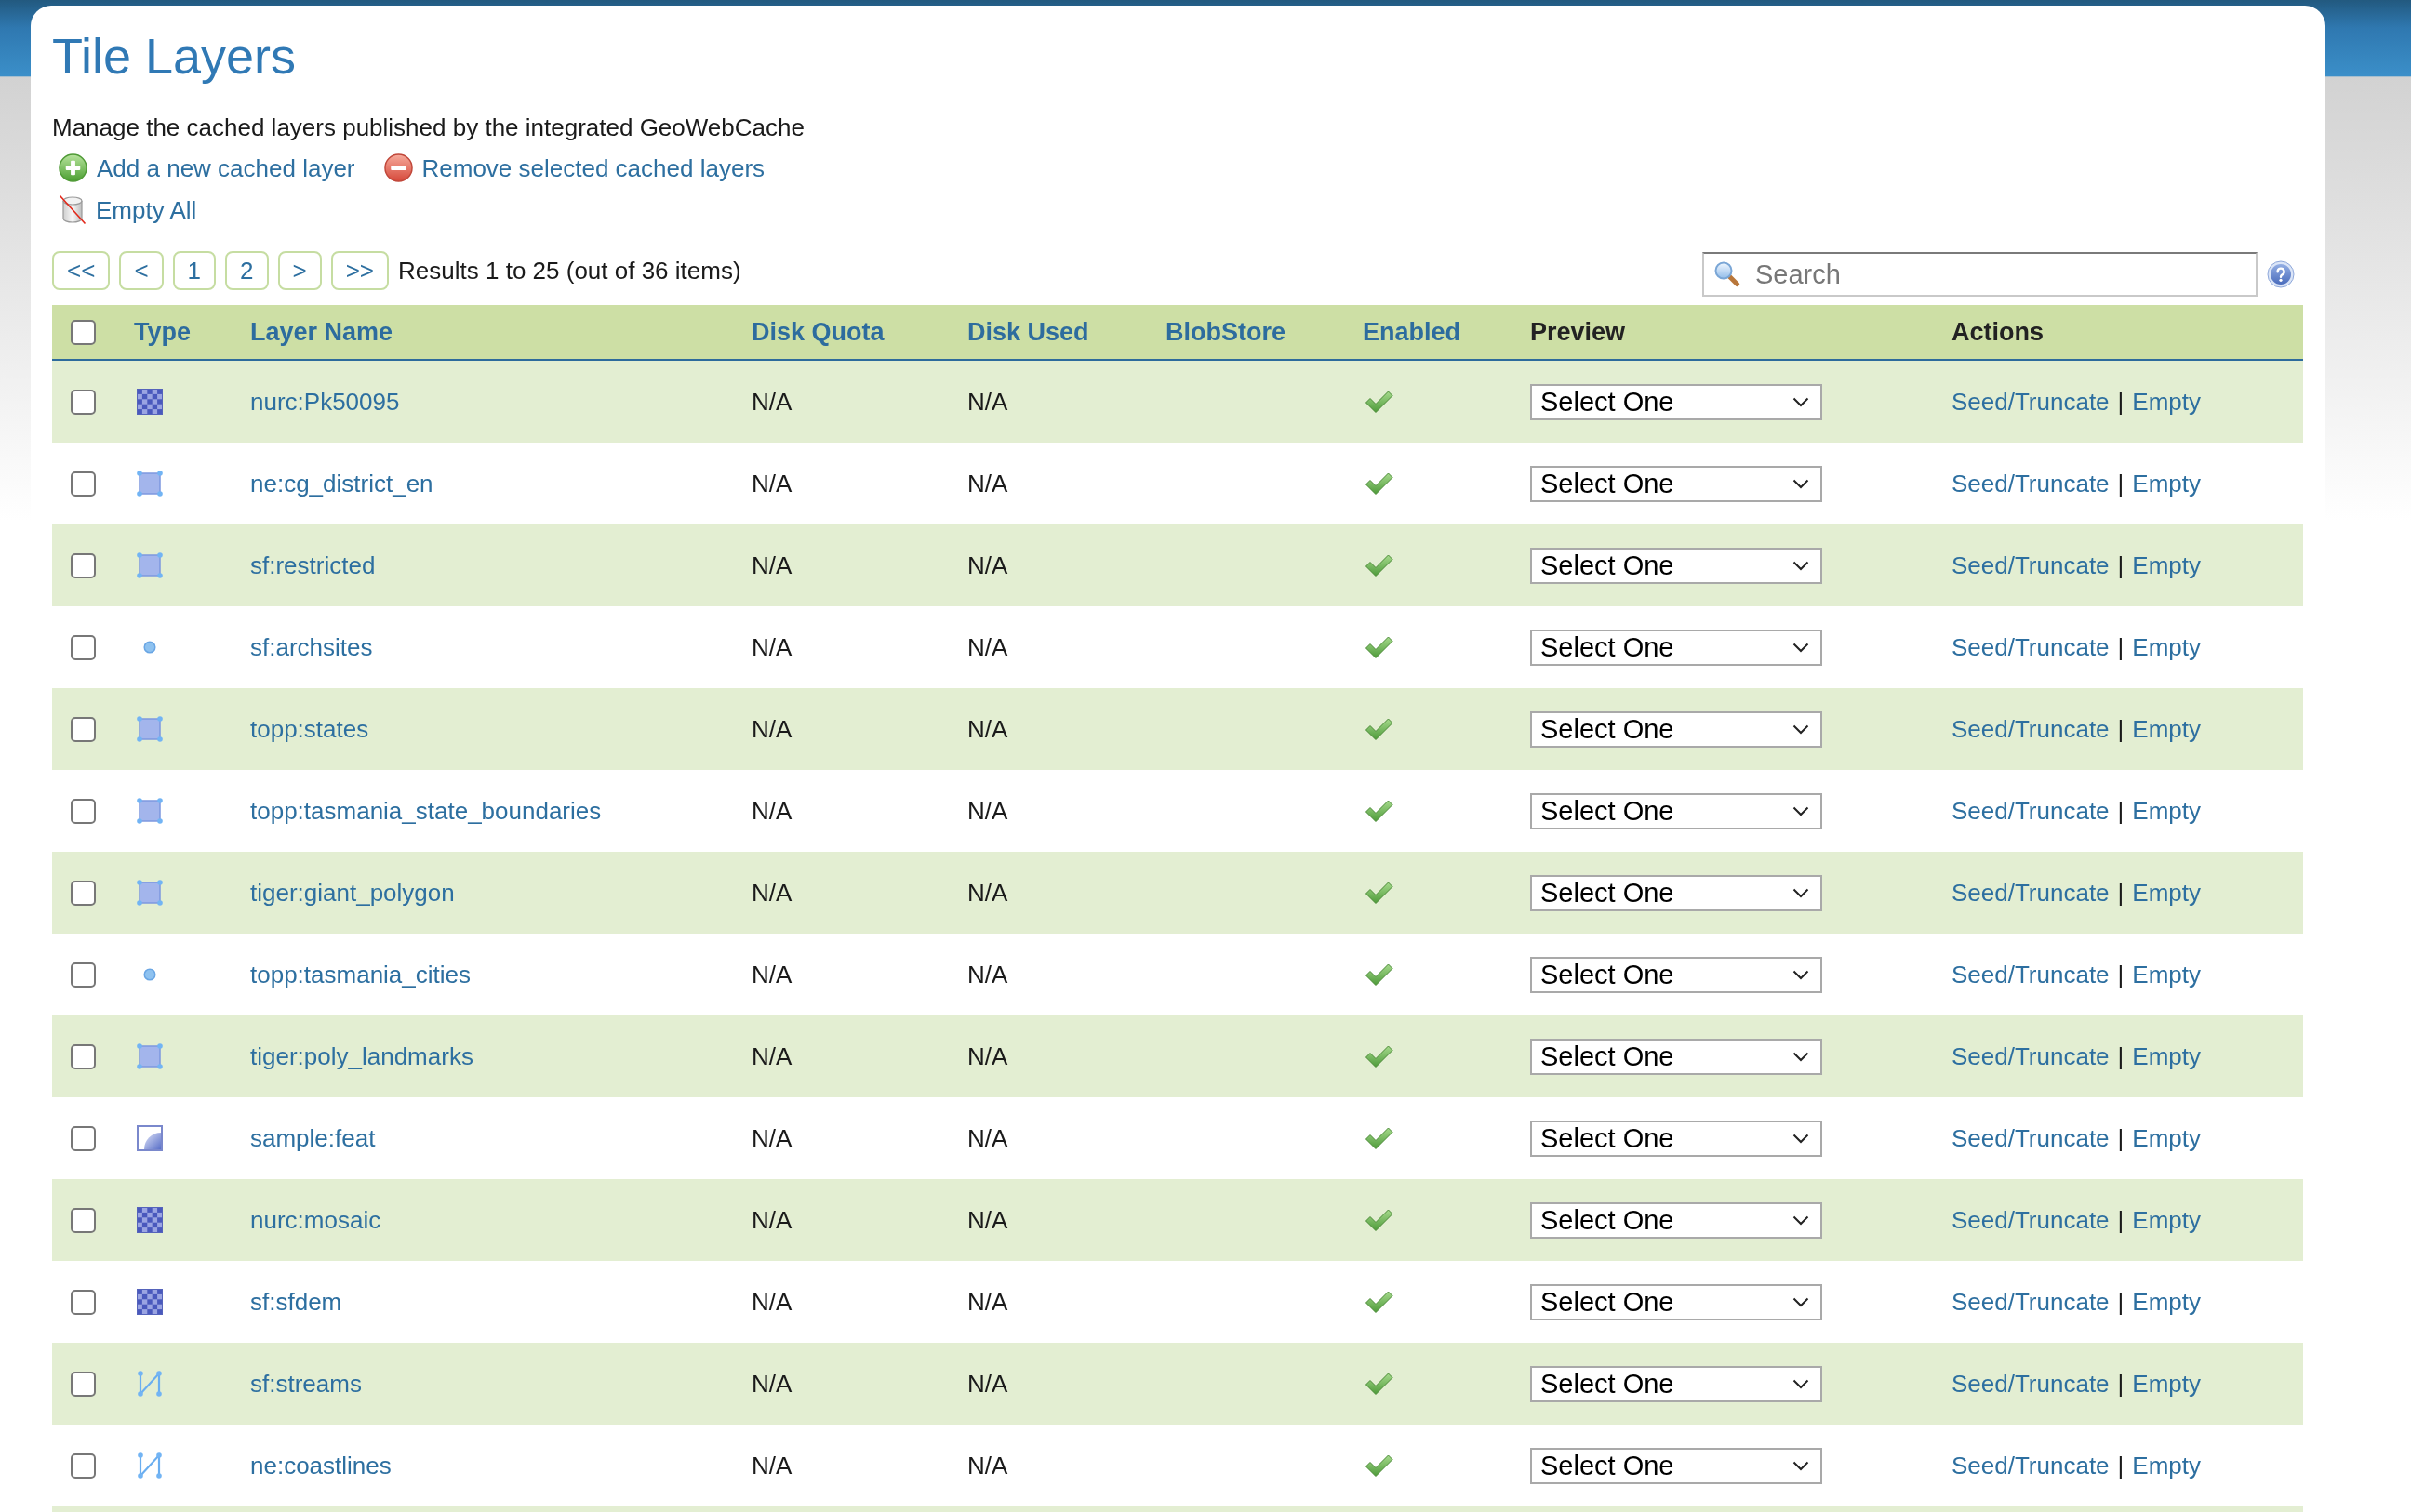 This screenshot has width=2411, height=1512. What do you see at coordinates (1433, 332) in the screenshot?
I see `column-header: Enabled` at bounding box center [1433, 332].